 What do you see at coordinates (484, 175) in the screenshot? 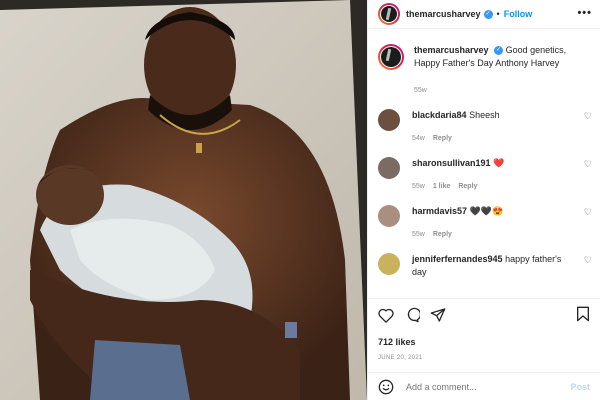
I see `comment-item: sharonsullivan191 ❤️ 55w 1 like Reply ♡` at bounding box center [484, 175].